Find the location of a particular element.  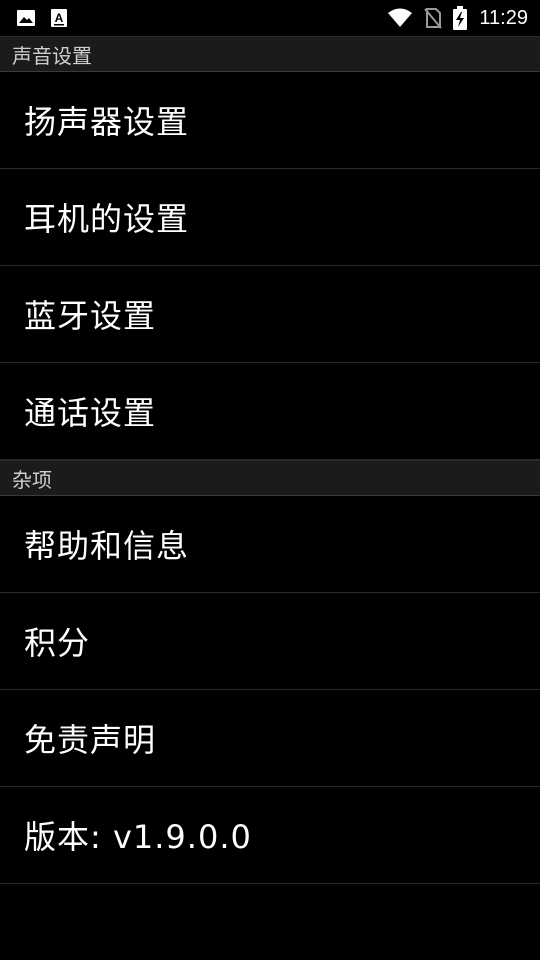

list-item-label: 蓝牙设置 is located at coordinates (90, 316).